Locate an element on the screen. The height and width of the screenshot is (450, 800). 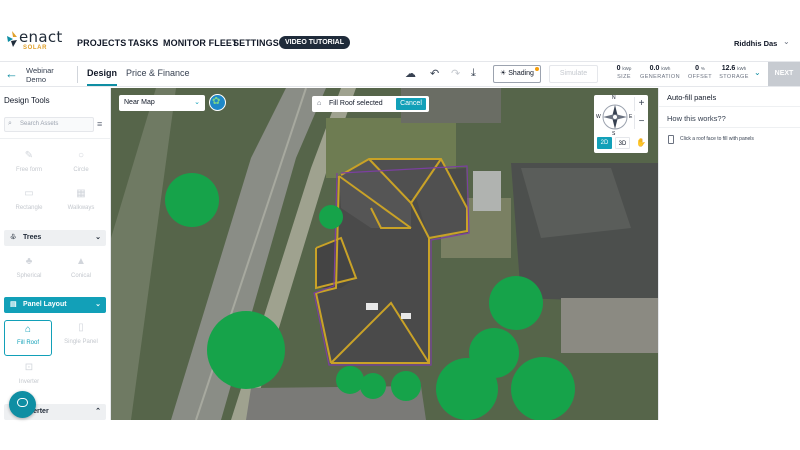
tool-rectangle: ▭ Rectangle is located at coordinates (29, 205).